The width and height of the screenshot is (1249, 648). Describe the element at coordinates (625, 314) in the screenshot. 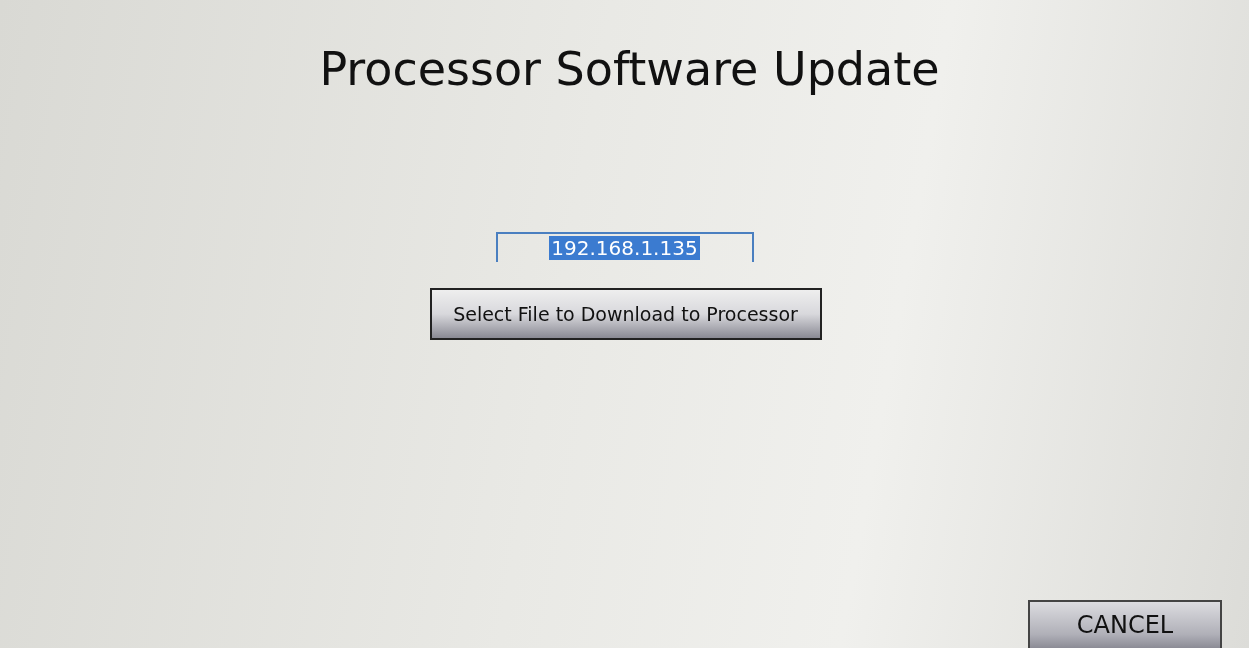

I see `select-file-button: Select File to Download to Processor` at that location.